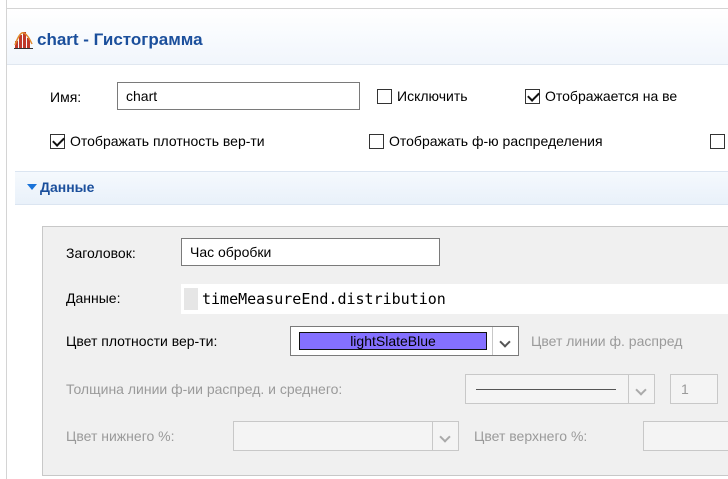 Image resolution: width=728 pixels, height=479 pixels. What do you see at coordinates (57, 141) in the screenshot?
I see `show-density-checkbox` at bounding box center [57, 141].